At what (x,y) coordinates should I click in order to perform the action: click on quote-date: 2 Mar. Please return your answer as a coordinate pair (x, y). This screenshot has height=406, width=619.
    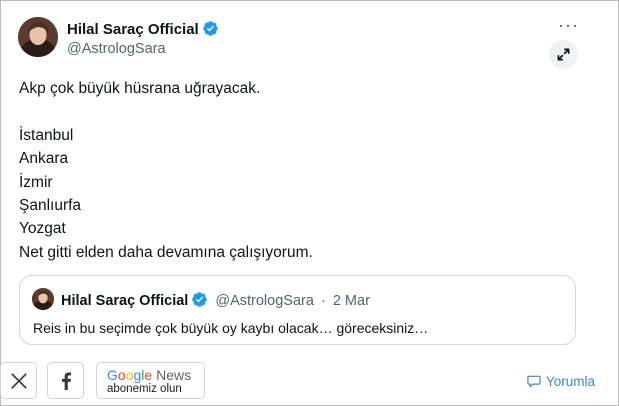
    Looking at the image, I should click on (351, 301).